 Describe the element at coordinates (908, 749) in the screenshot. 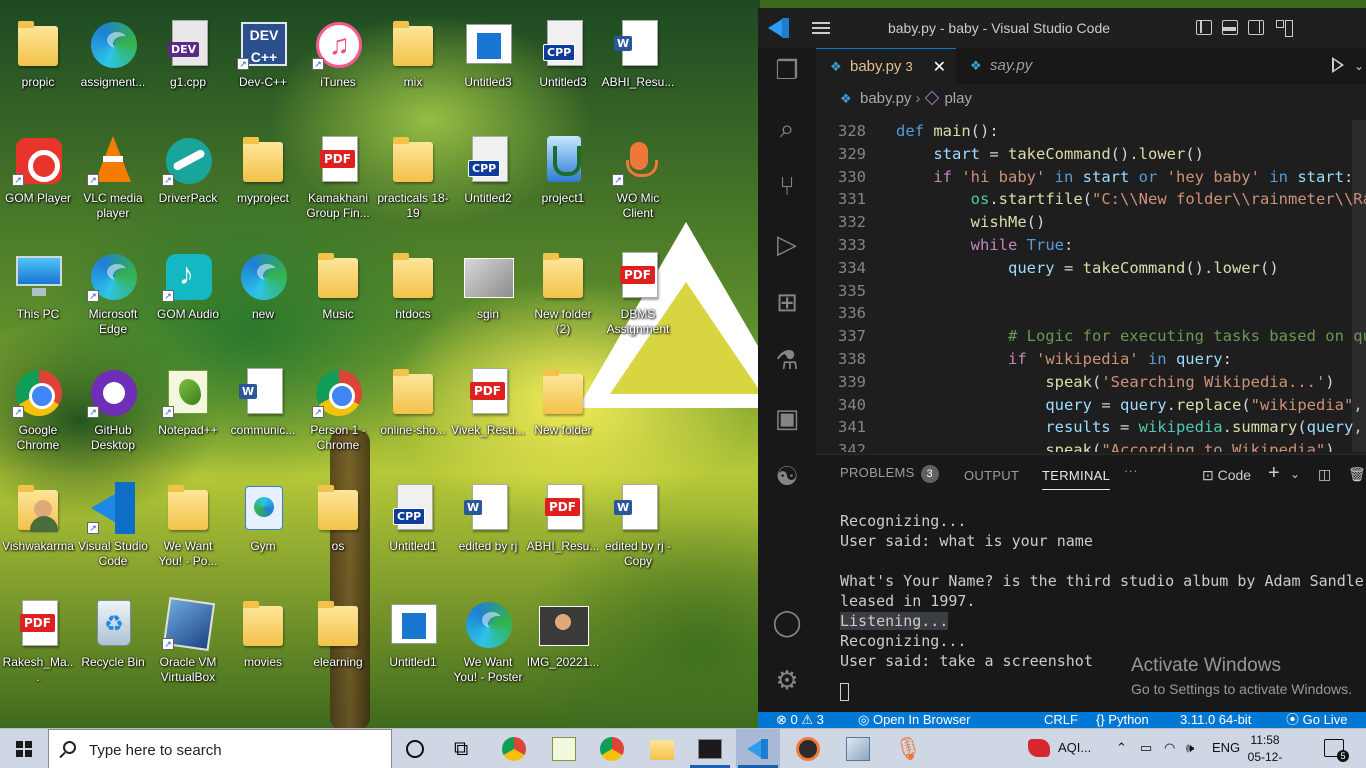

I see `mic-icon: 🎙` at that location.